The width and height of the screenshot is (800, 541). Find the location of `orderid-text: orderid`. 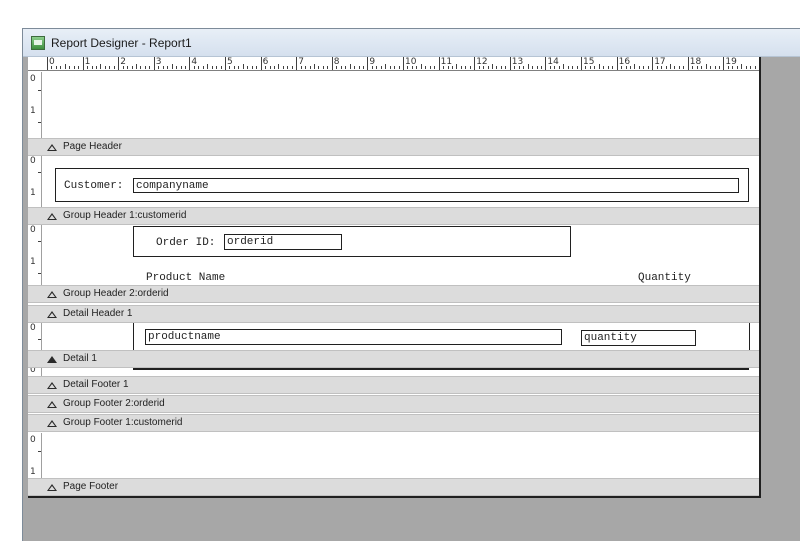

orderid-text: orderid is located at coordinates (250, 242).